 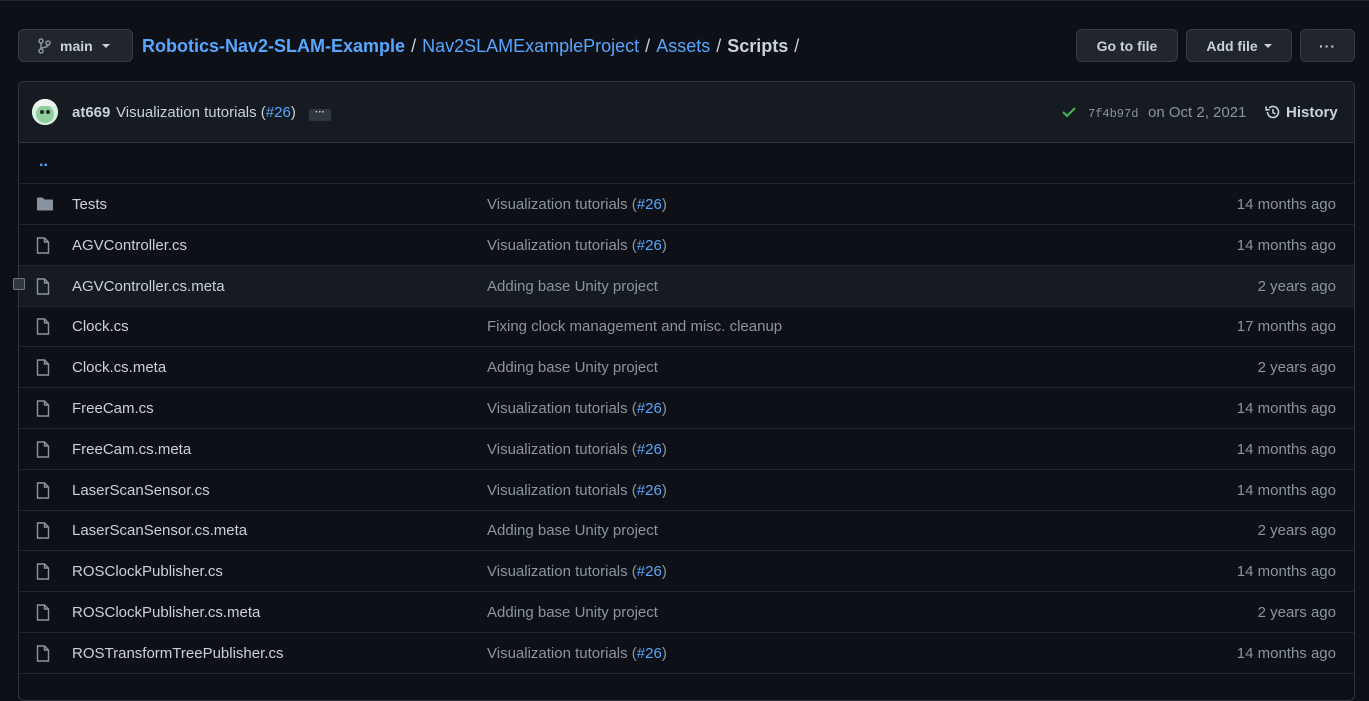 I want to click on file-name-link: FreeCam.cs.meta, so click(x=131, y=449).